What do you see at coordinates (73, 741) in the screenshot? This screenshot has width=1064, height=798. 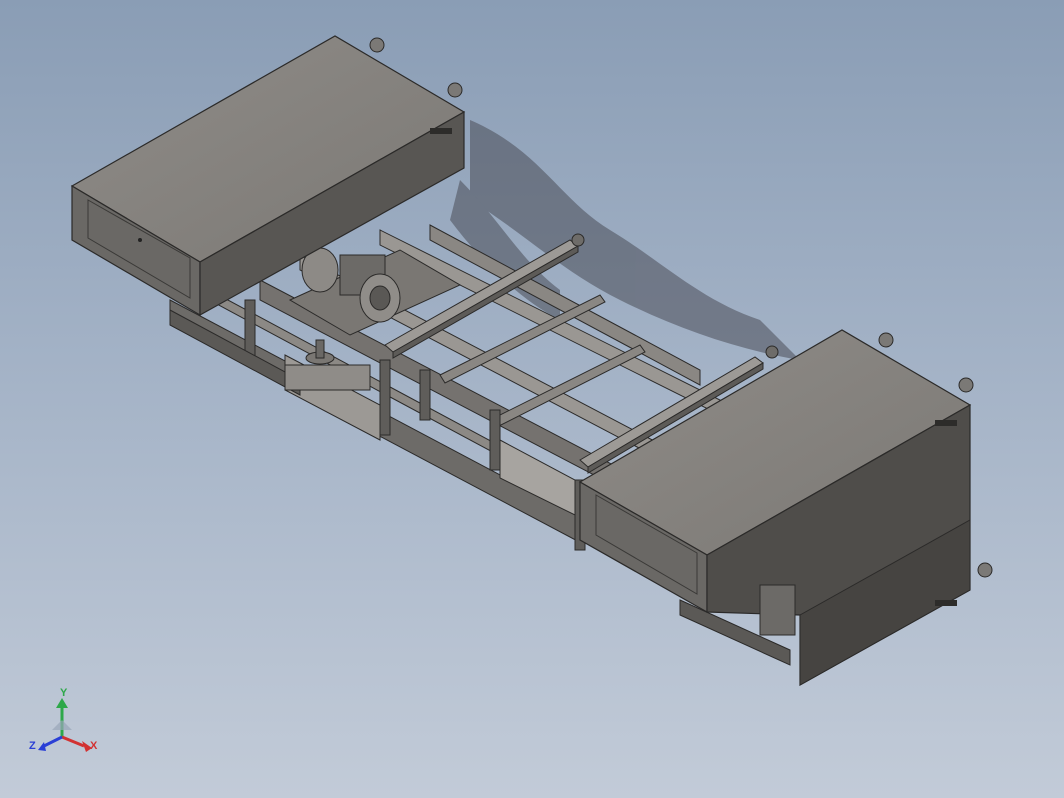 I see `x-axis-arrow` at bounding box center [73, 741].